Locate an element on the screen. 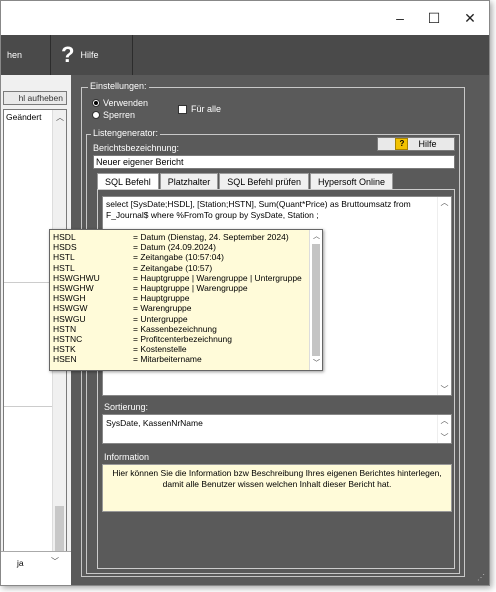 This screenshot has height=592, width=496. clear-selection-button: hl aufheben is located at coordinates (35, 98).